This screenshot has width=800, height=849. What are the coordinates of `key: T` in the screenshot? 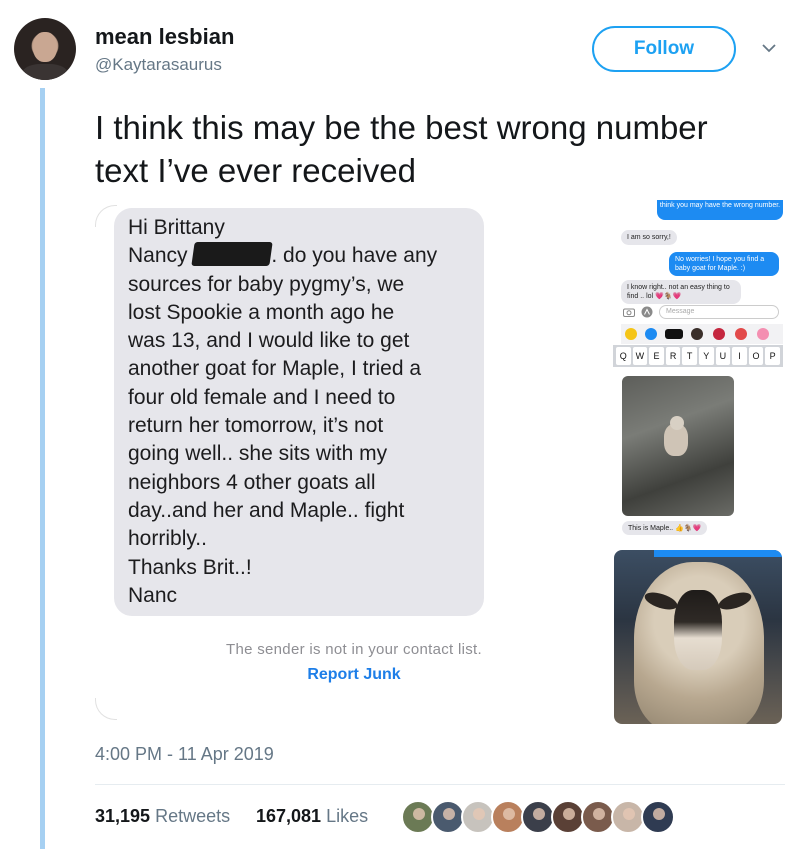 It's located at (689, 356).